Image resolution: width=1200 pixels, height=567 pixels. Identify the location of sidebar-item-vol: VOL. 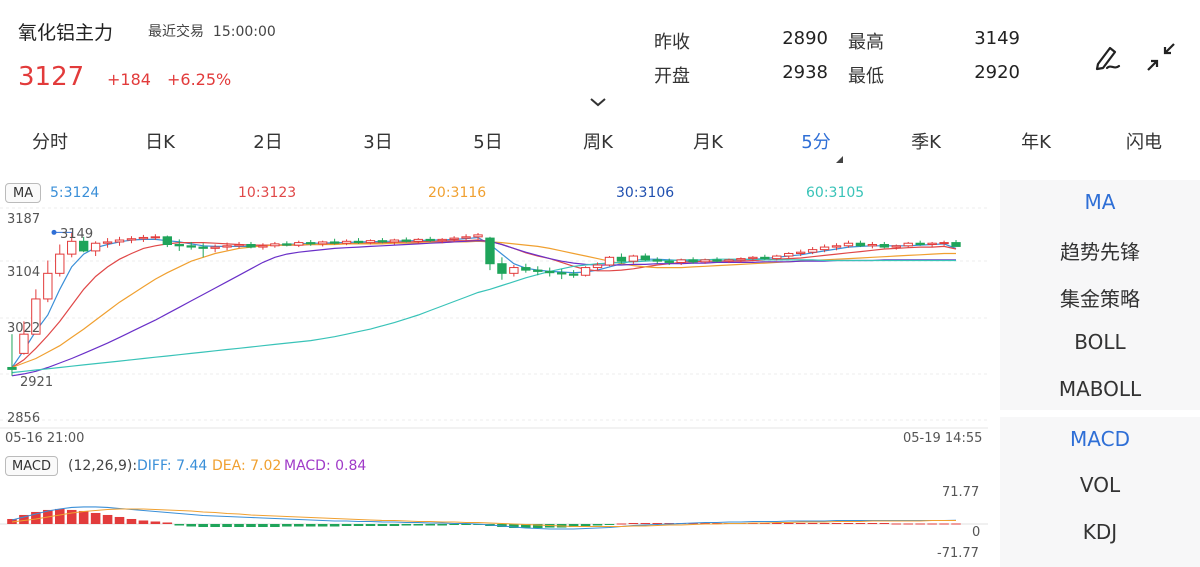
(1100, 485).